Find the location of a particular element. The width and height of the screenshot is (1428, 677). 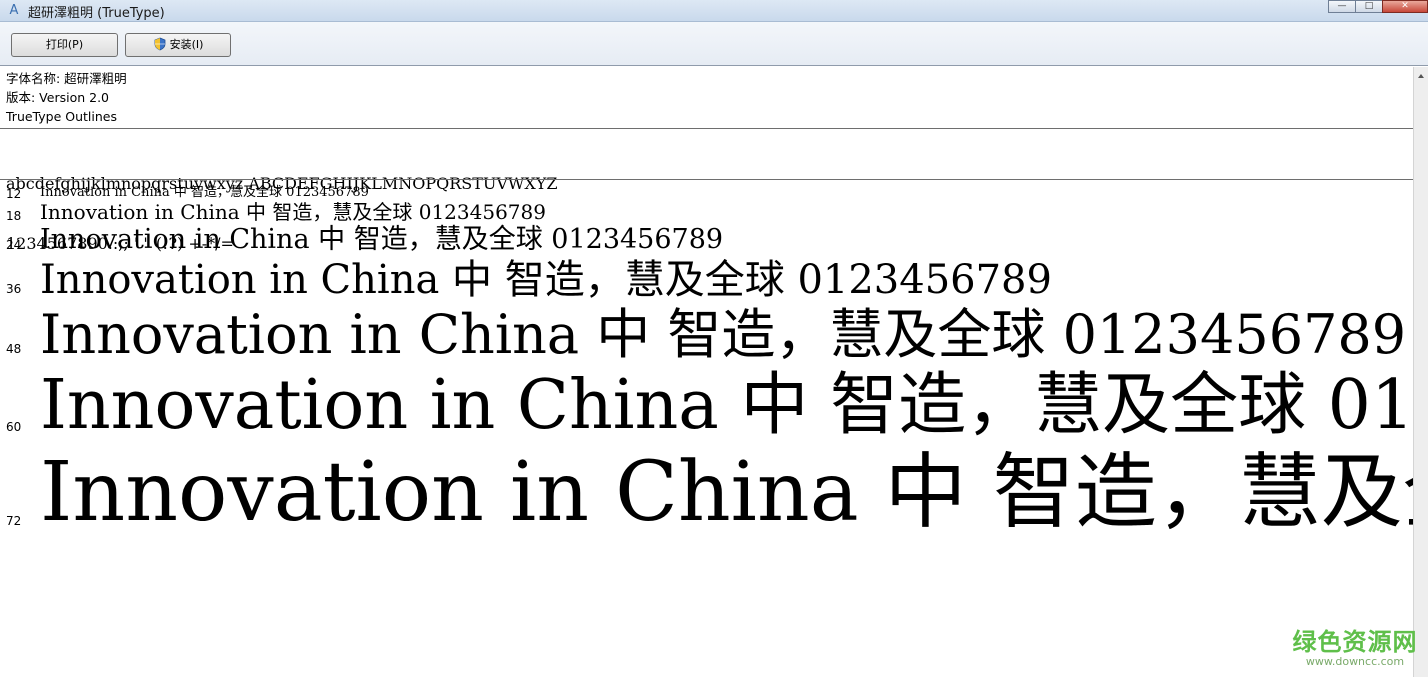

size-label: 24 is located at coordinates (14, 245).